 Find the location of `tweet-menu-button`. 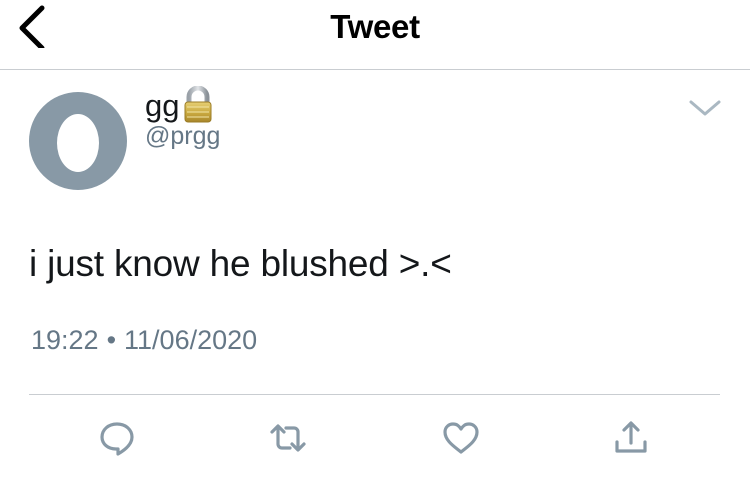

tweet-menu-button is located at coordinates (705, 108).